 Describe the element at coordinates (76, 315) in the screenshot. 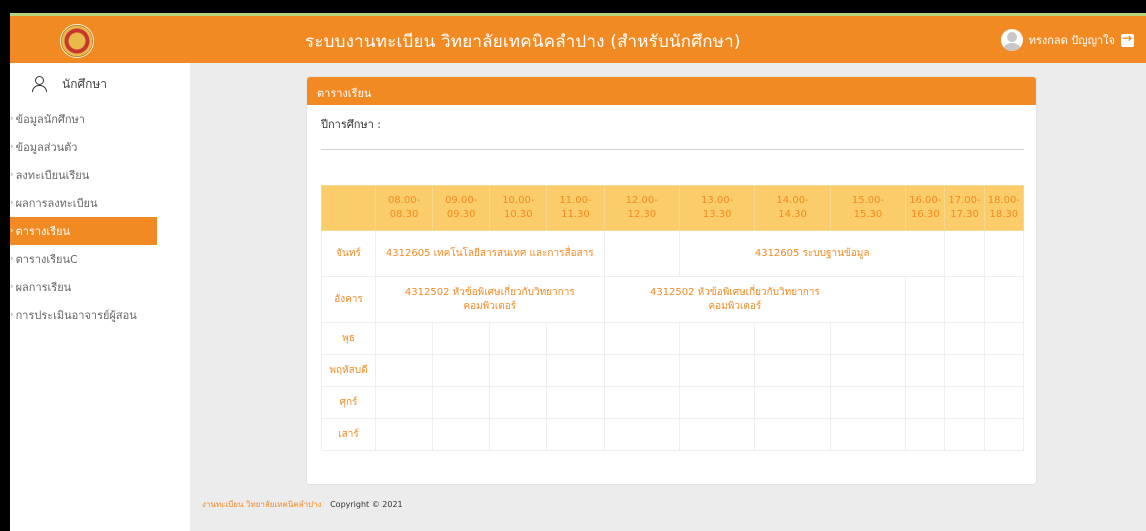

I see `sidebar-item-label: การประเมินอาจารย์ผู้สอน` at that location.